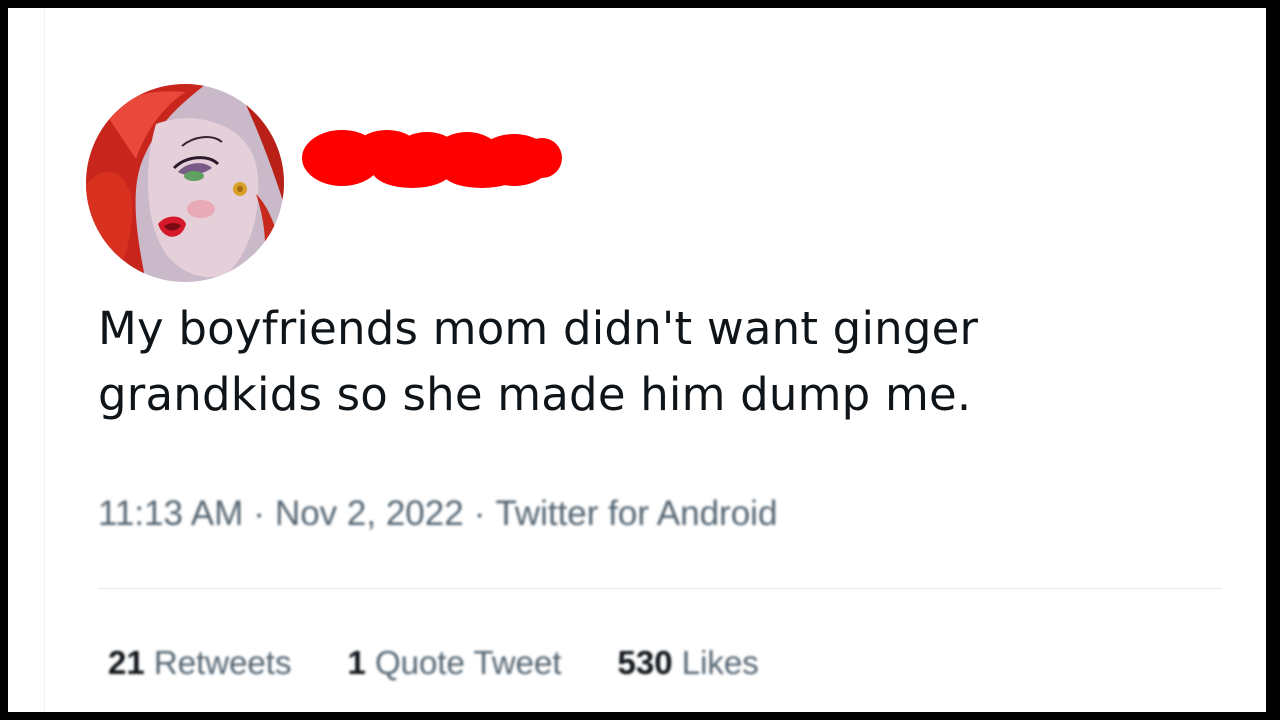 The height and width of the screenshot is (720, 1280). I want to click on tweet-source: Twitter for Android, so click(636, 514).